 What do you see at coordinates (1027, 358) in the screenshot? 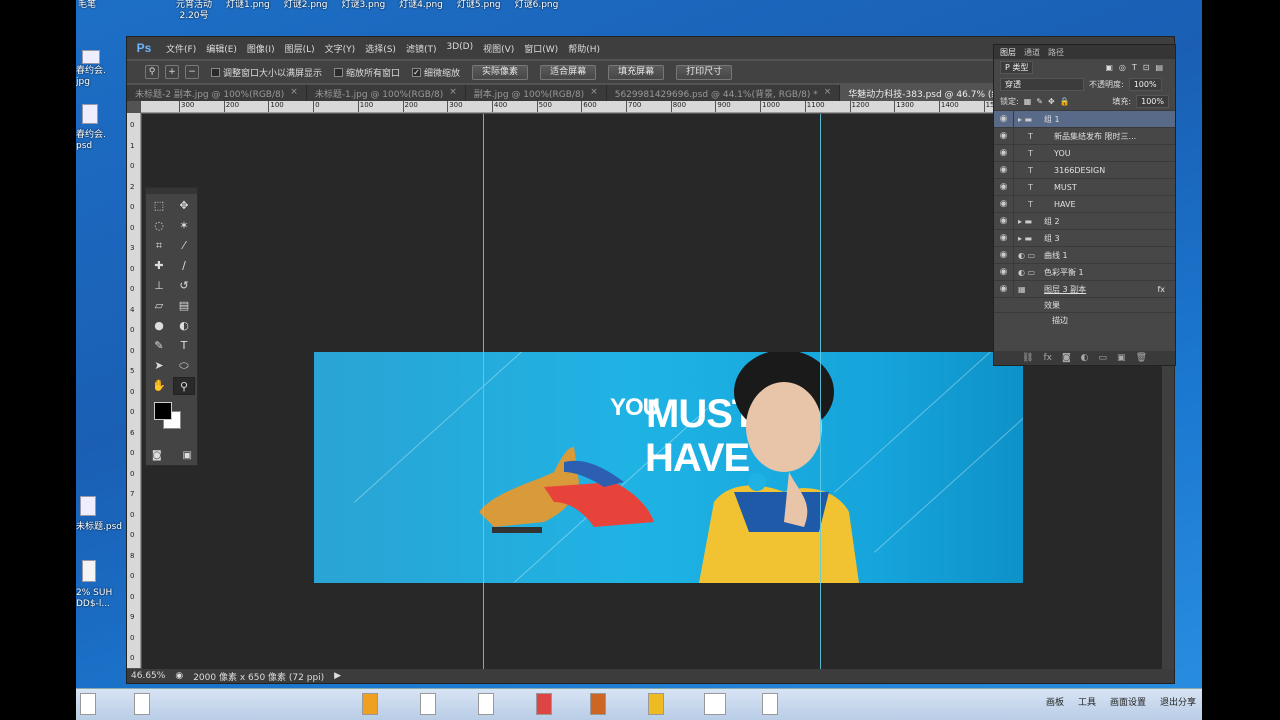
I see `link-layers-icon: ⛓` at bounding box center [1027, 358].